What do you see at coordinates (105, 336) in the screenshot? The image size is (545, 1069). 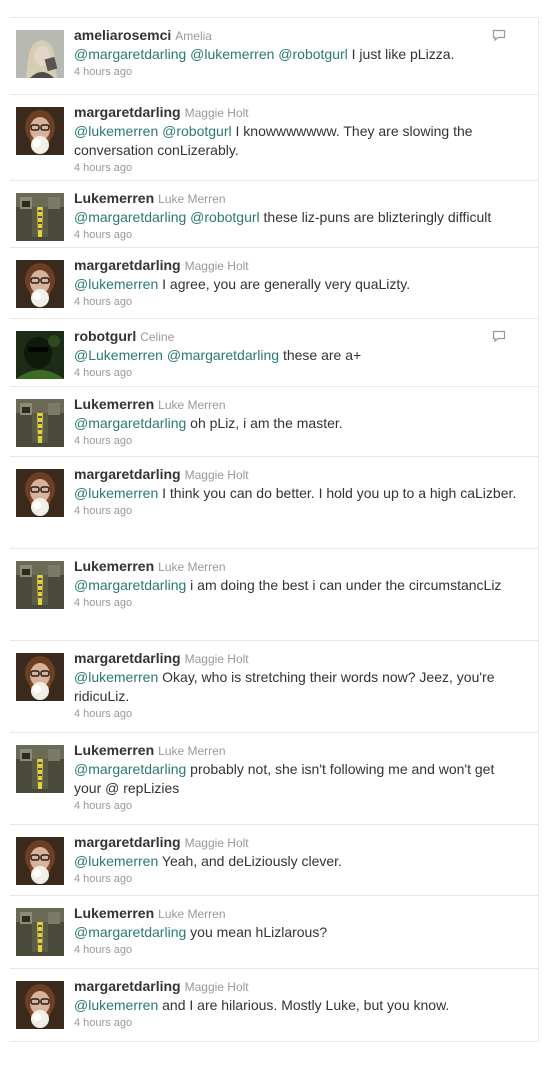 I see `username: robotgurl` at bounding box center [105, 336].